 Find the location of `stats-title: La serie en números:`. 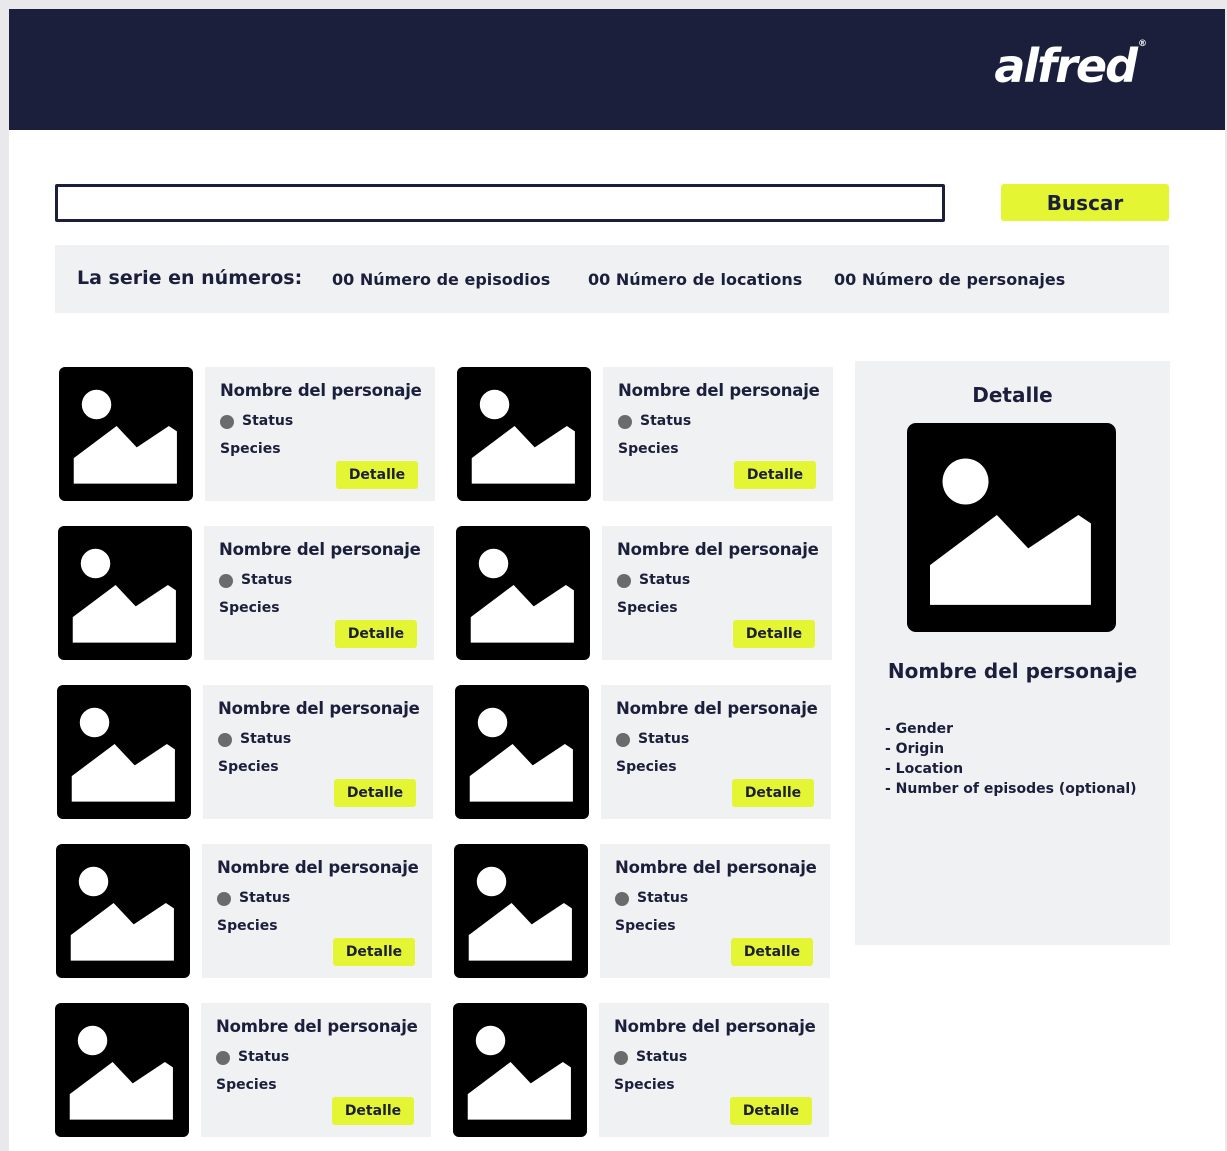

stats-title: La serie en números: is located at coordinates (190, 278).